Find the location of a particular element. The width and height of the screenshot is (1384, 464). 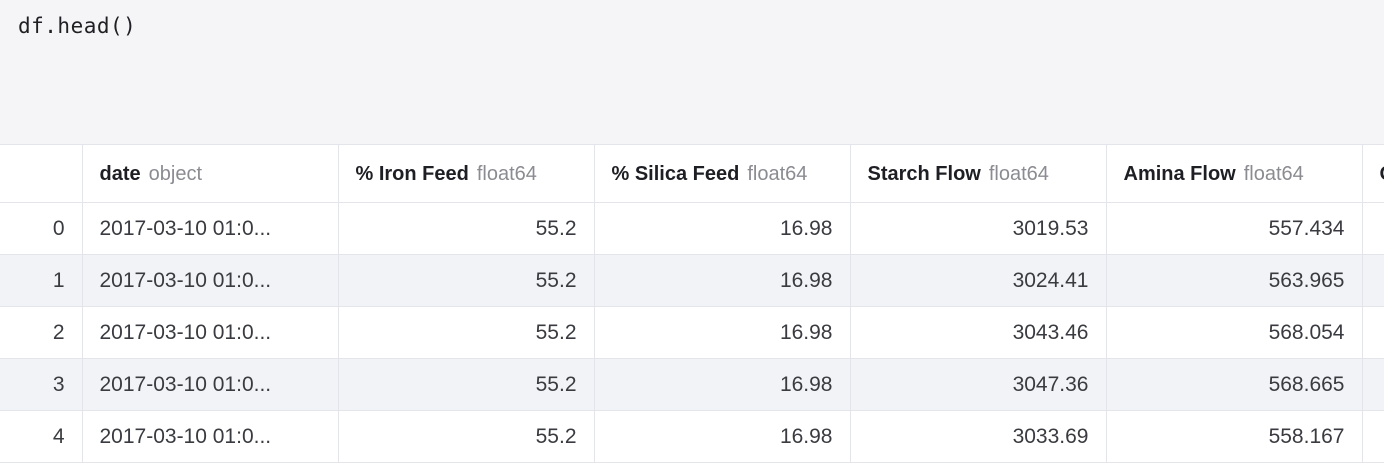

cell-starch-flow: 3033.69 is located at coordinates (978, 436).